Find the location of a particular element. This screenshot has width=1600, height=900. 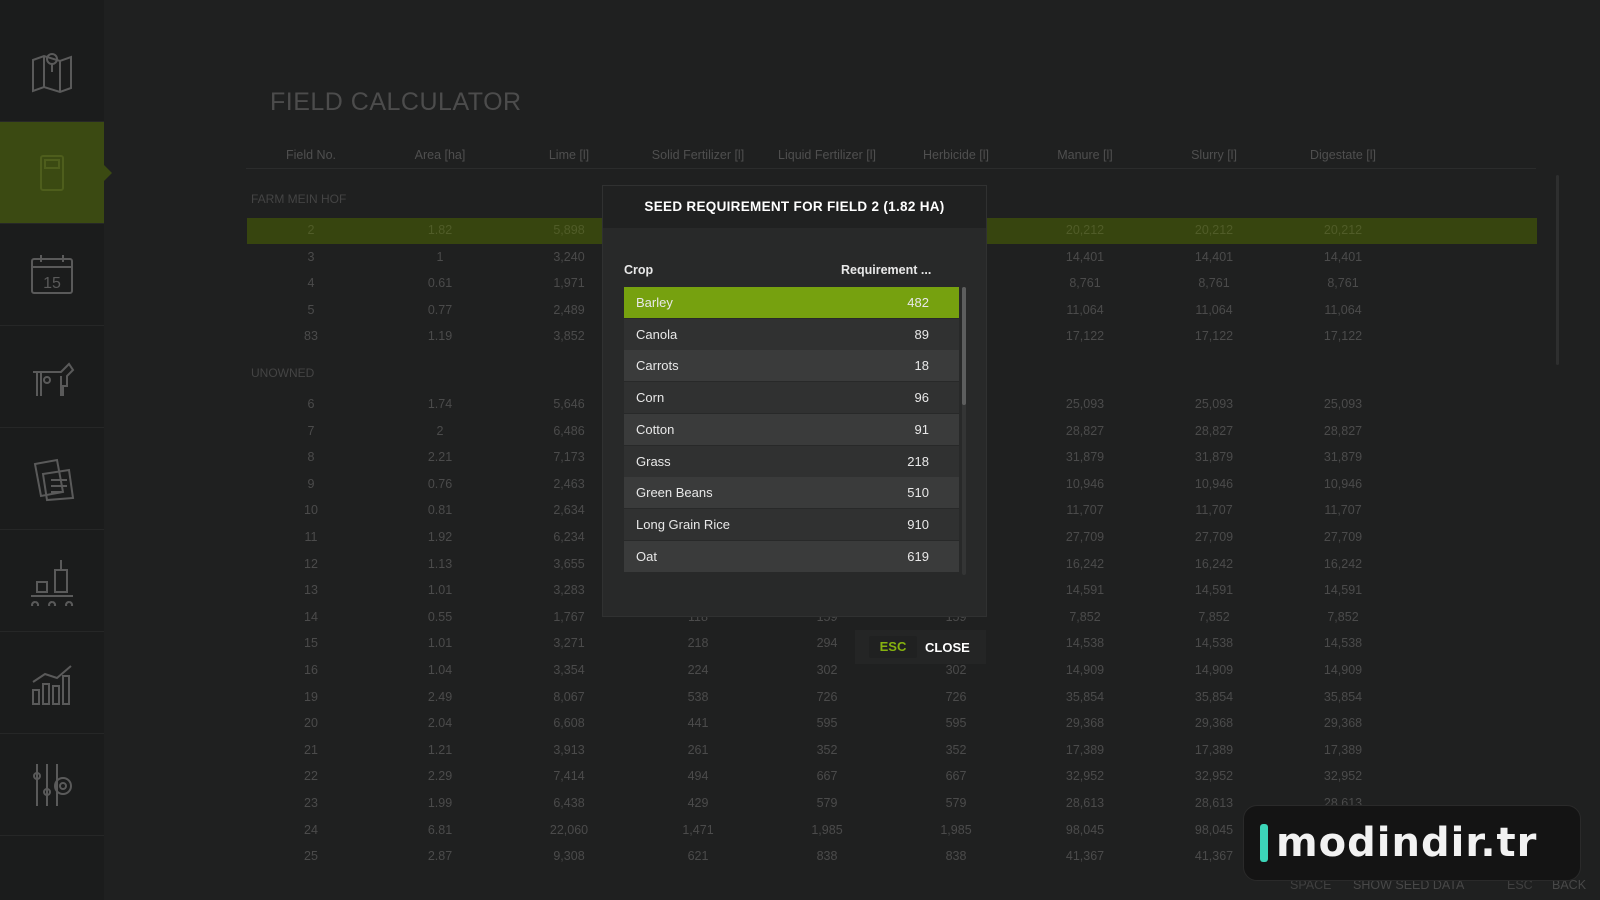

table-cell: 2 is located at coordinates (311, 230).